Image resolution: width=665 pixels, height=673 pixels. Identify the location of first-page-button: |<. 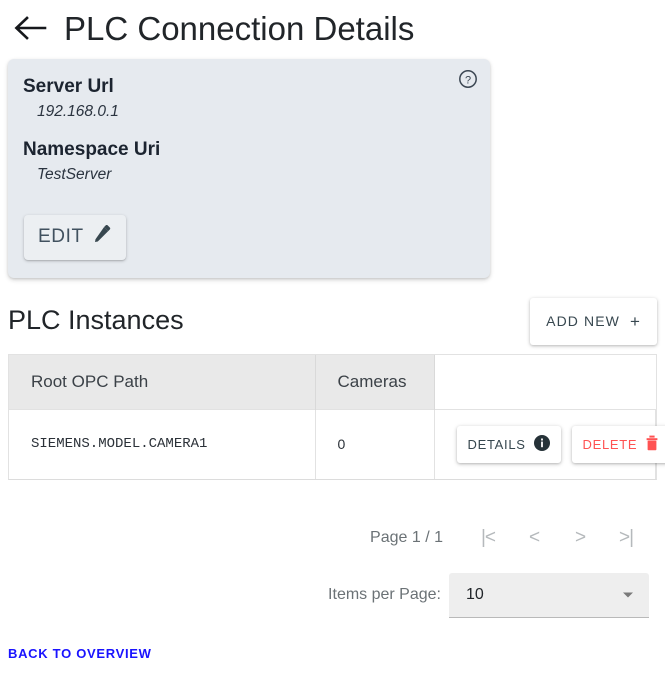
(488, 538).